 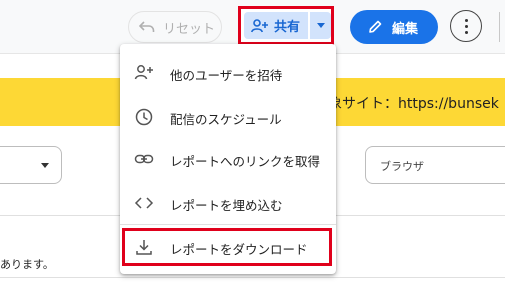 What do you see at coordinates (226, 75) in the screenshot?
I see `menu-item-label: 他のユーザーを招待` at bounding box center [226, 75].